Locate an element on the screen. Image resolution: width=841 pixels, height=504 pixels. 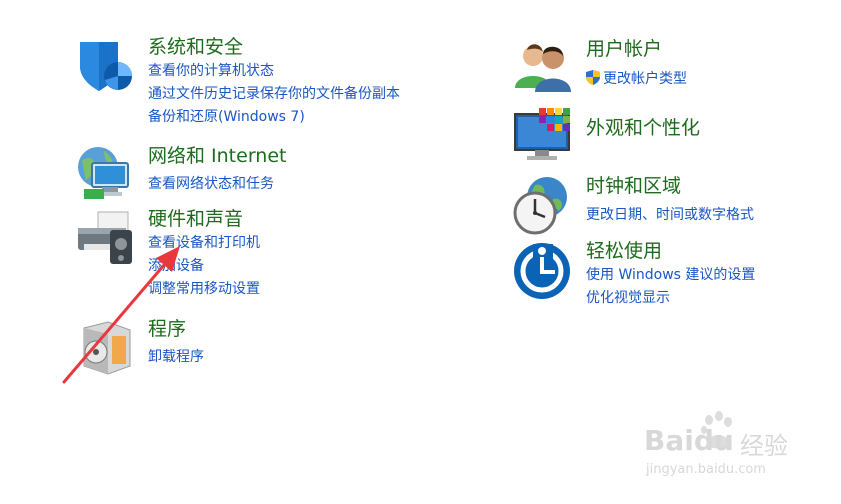
appearance-title: 外观和个性化 is located at coordinates (643, 128).